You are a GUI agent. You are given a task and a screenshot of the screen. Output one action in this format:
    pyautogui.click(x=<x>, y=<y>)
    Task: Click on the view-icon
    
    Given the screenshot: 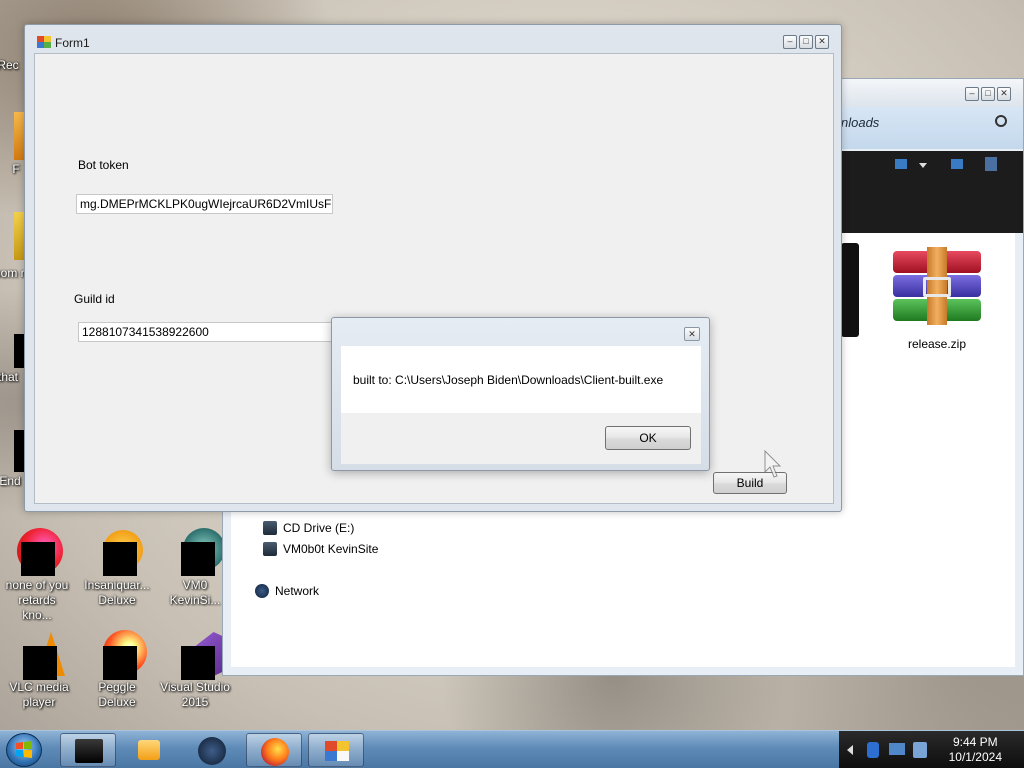 What is the action you would take?
    pyautogui.click(x=901, y=164)
    